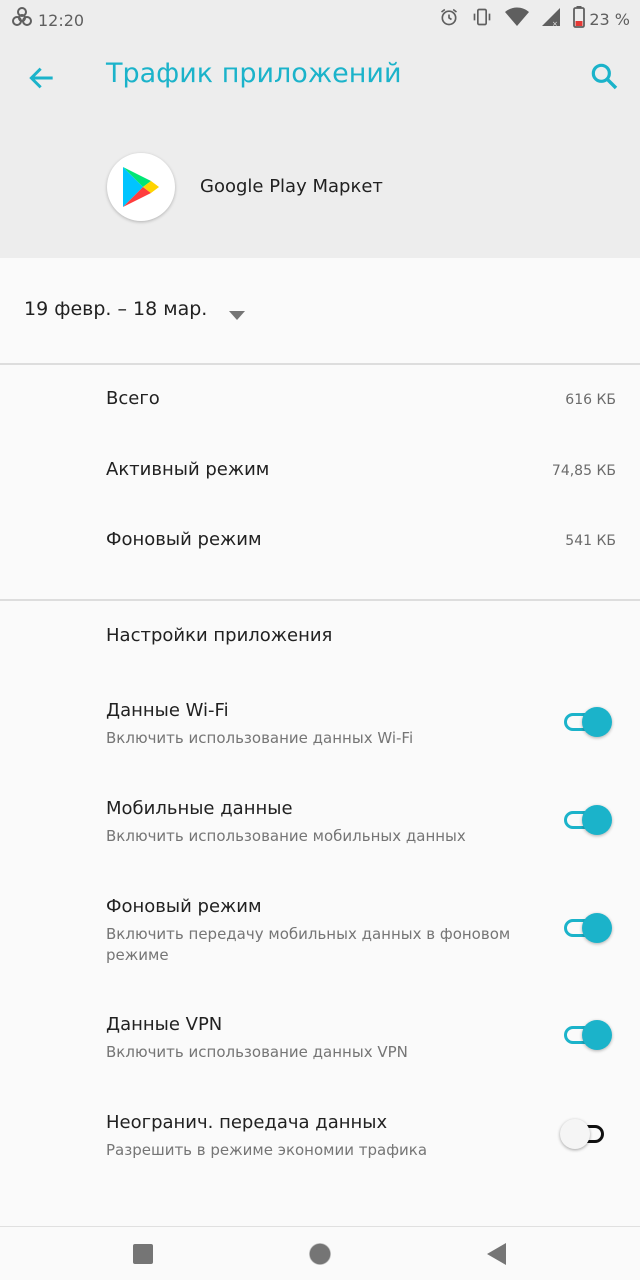 Image resolution: width=640 pixels, height=1280 pixels. Describe the element at coordinates (260, 738) in the screenshot. I see `setting-subtitle: Включить использование данных Wi-Fi` at that location.